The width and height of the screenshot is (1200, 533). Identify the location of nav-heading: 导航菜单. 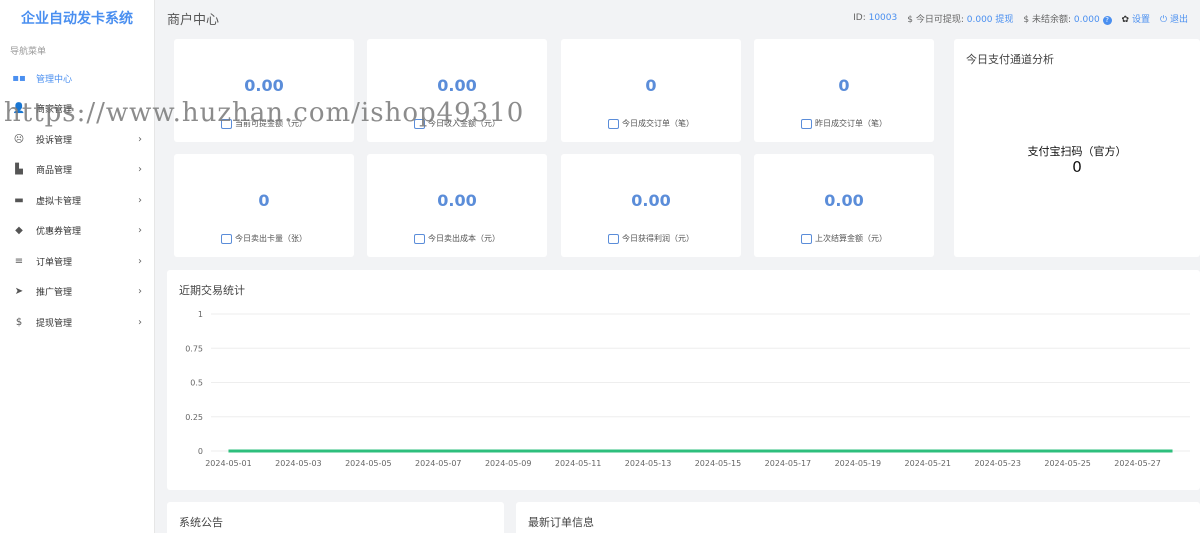
(28, 52).